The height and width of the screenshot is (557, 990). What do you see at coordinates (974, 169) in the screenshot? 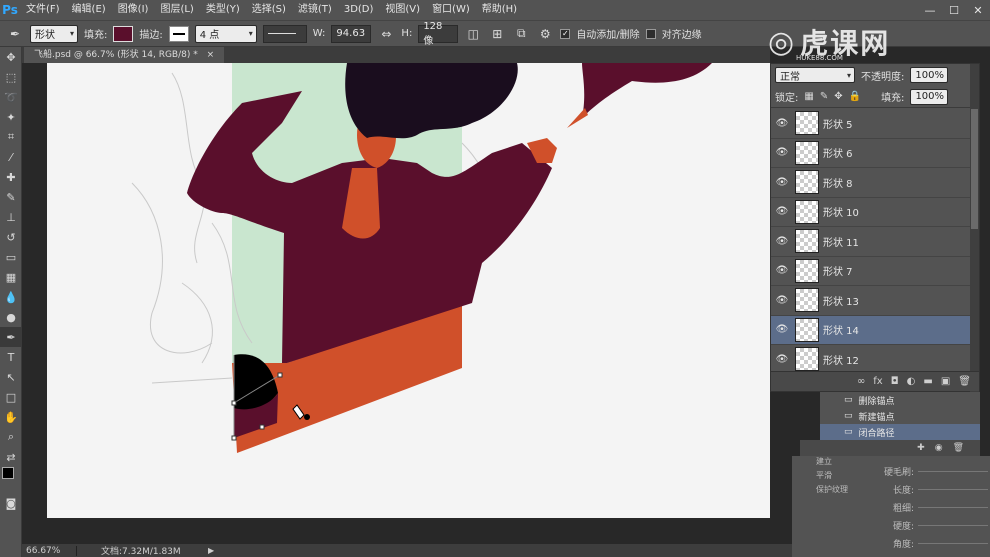
I see `layers-scrollbar-thumb` at bounding box center [974, 169].